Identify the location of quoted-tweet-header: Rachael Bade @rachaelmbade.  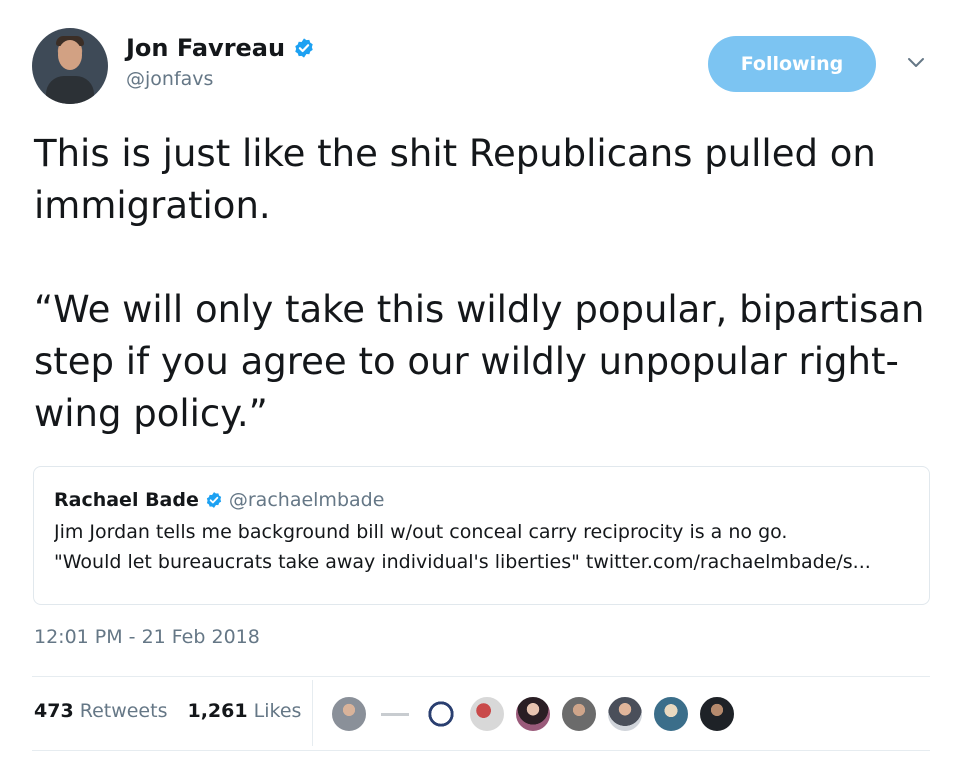
(481, 500).